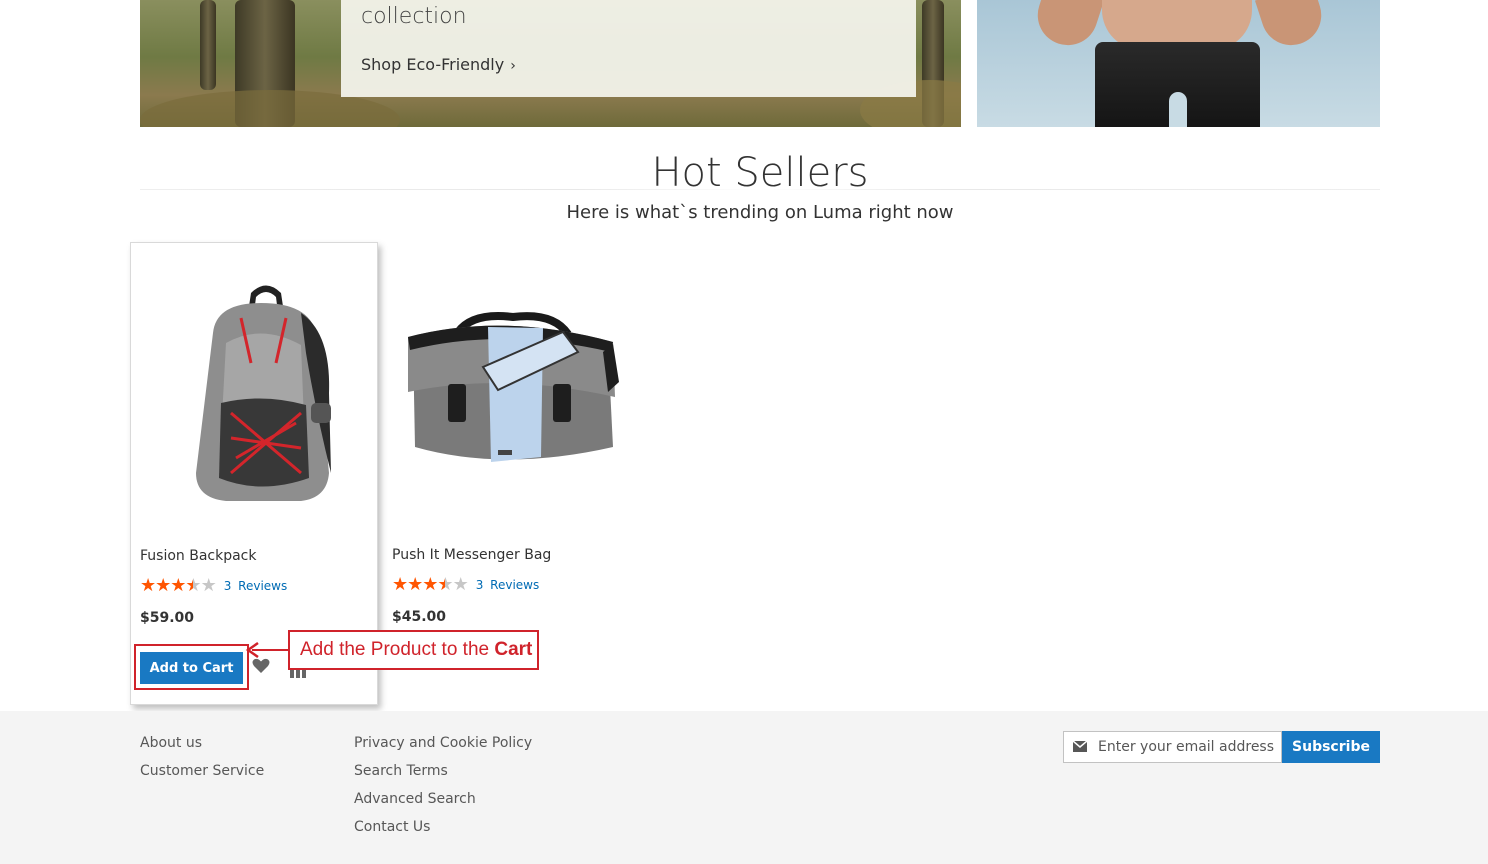  What do you see at coordinates (419, 617) in the screenshot?
I see `product-price: $45.00` at bounding box center [419, 617].